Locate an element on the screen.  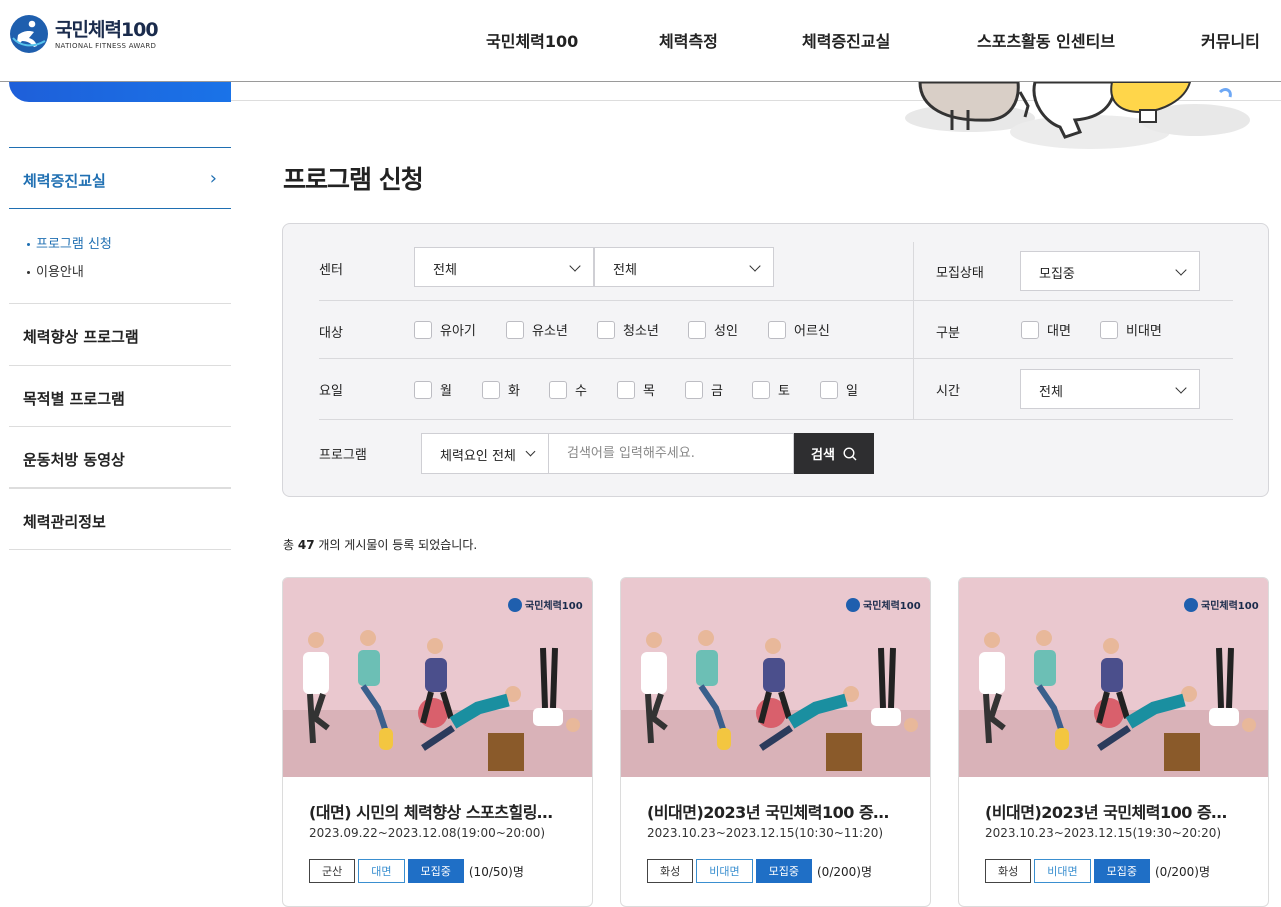
time-label: 시간 is located at coordinates (948, 391).